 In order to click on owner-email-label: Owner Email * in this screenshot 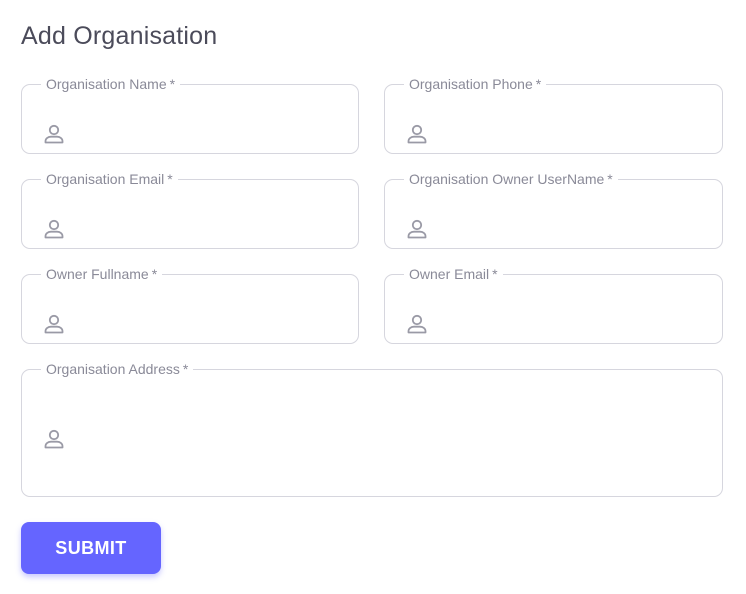, I will do `click(453, 274)`.